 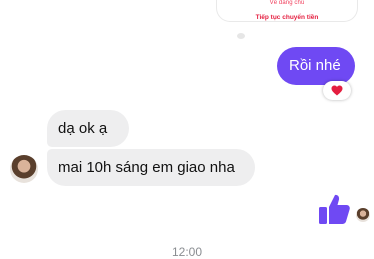 What do you see at coordinates (287, 3) in the screenshot?
I see `product-card-button: Về đáng chú` at bounding box center [287, 3].